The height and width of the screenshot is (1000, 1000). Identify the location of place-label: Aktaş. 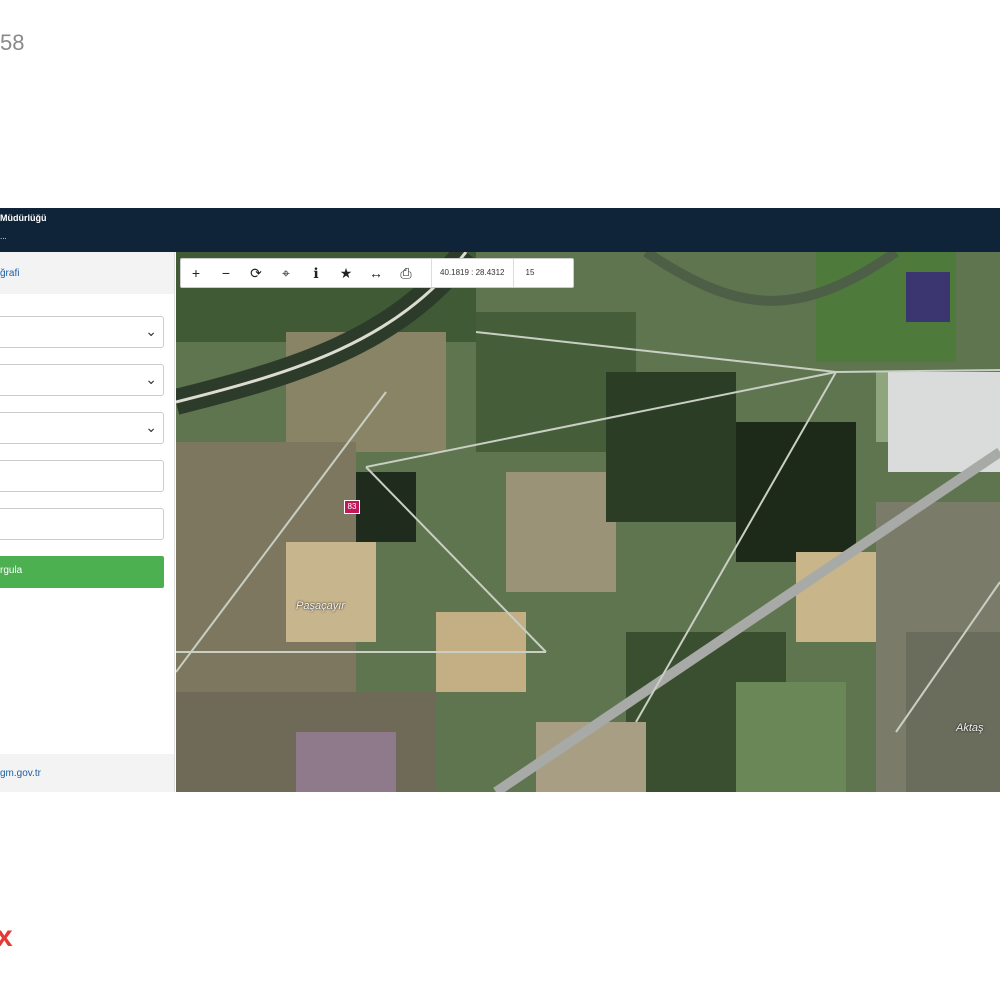
(970, 728).